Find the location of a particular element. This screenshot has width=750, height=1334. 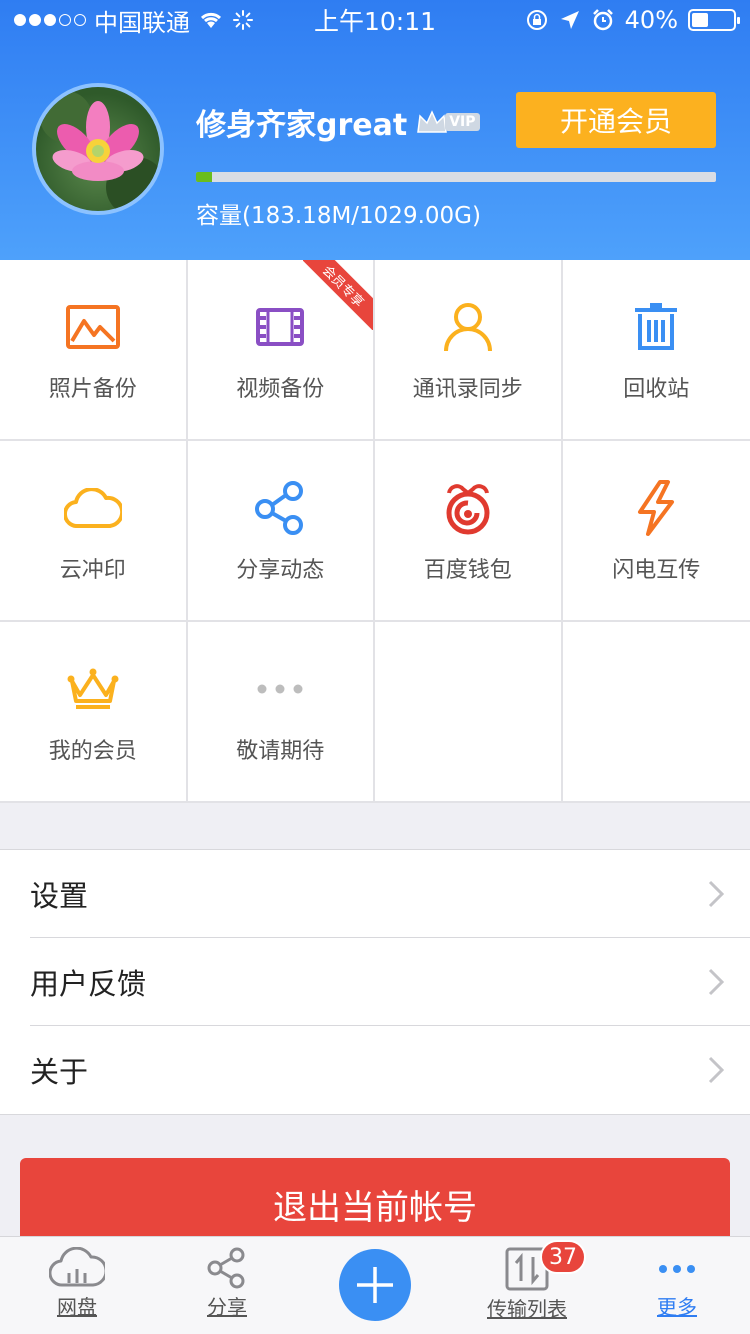

photo-icon is located at coordinates (93, 327).